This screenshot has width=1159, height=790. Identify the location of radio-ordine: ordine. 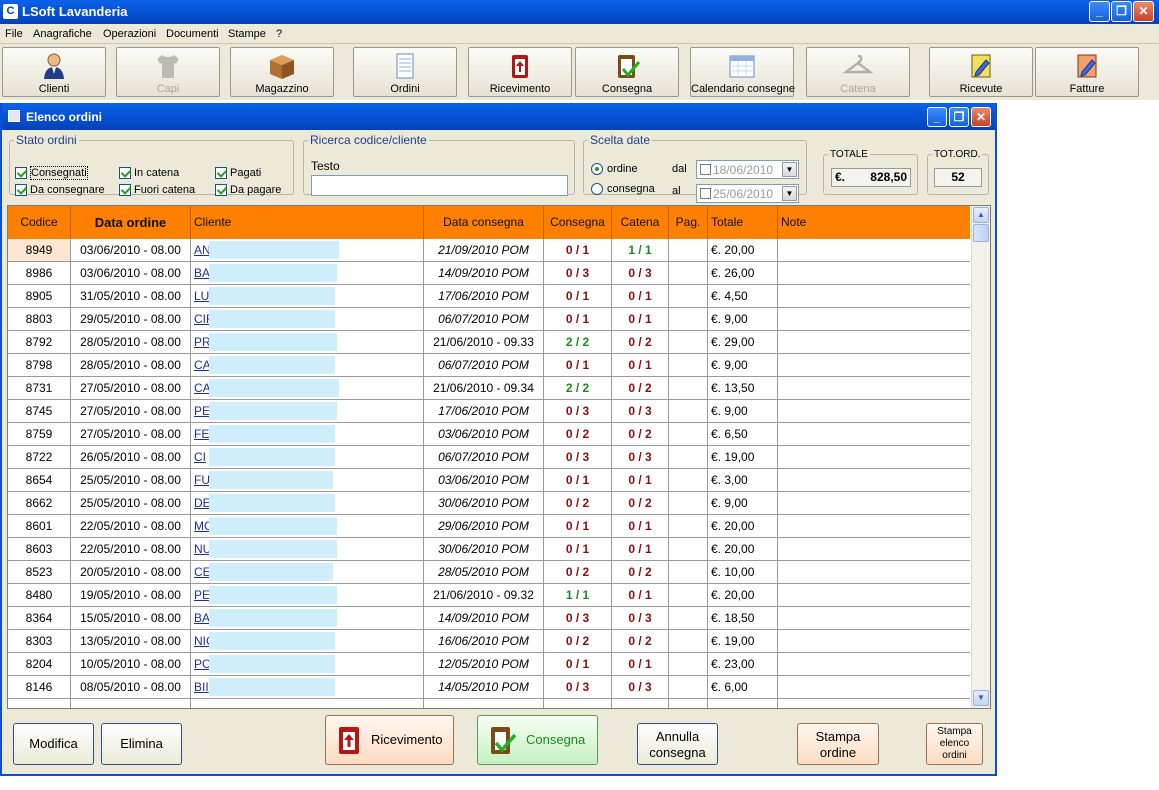
(614, 169).